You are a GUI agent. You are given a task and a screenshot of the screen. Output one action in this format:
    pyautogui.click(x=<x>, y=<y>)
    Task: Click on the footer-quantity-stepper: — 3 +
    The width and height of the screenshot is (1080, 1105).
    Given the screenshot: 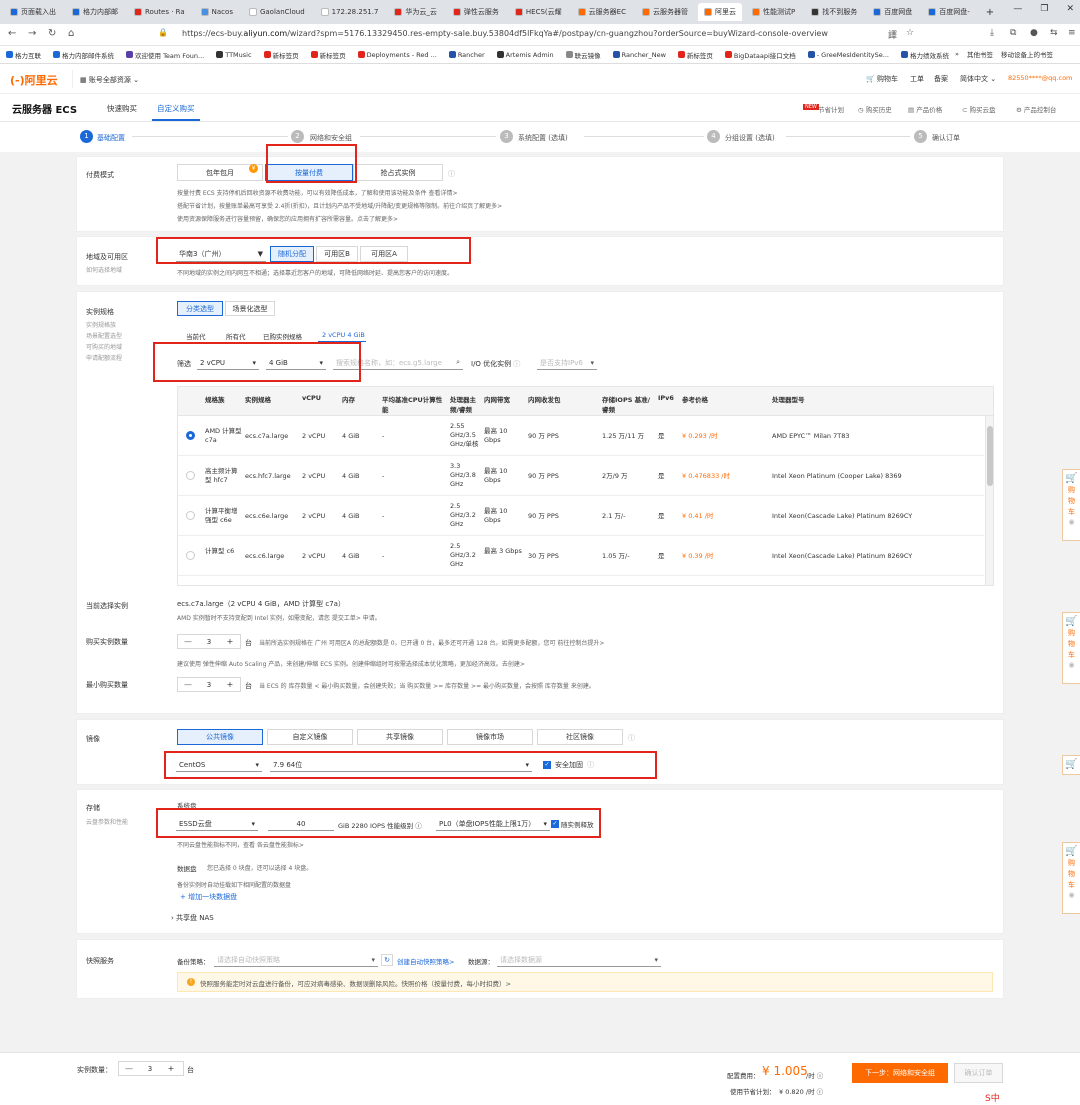 What is the action you would take?
    pyautogui.click(x=151, y=1068)
    